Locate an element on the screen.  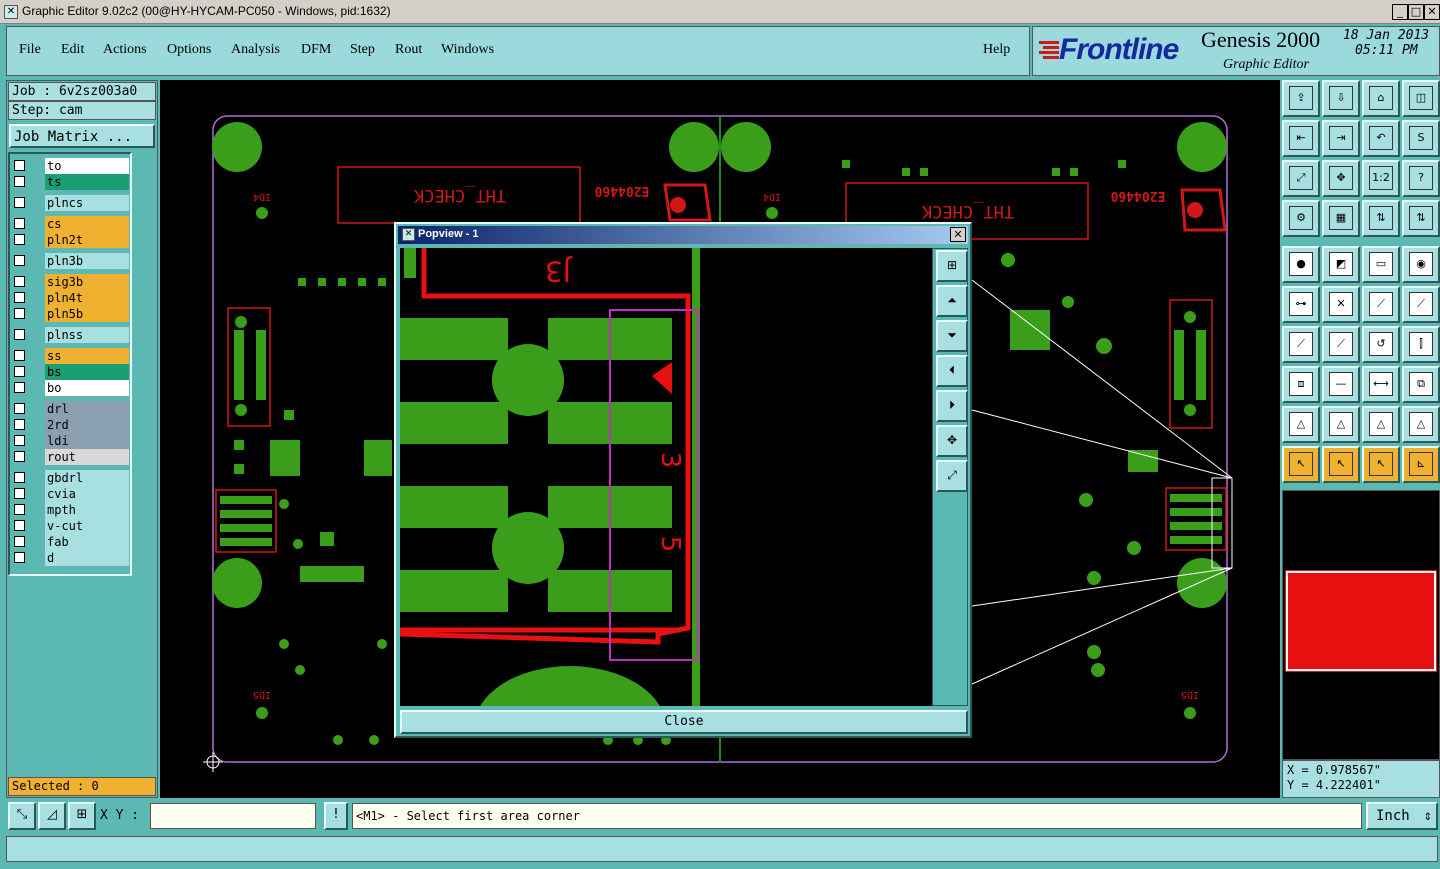
triangle-2-icon: △ is located at coordinates (1341, 424).